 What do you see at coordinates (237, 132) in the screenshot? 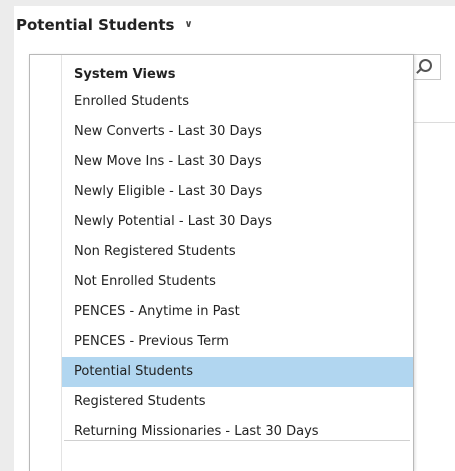
I see `view-item-new-converts: New Converts - Last 30 Days` at bounding box center [237, 132].